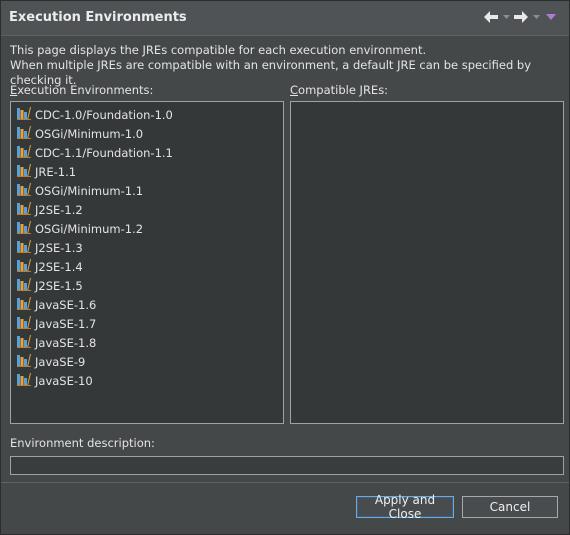  Describe the element at coordinates (82, 443) in the screenshot. I see `environment-description-label: Environment description:` at that location.